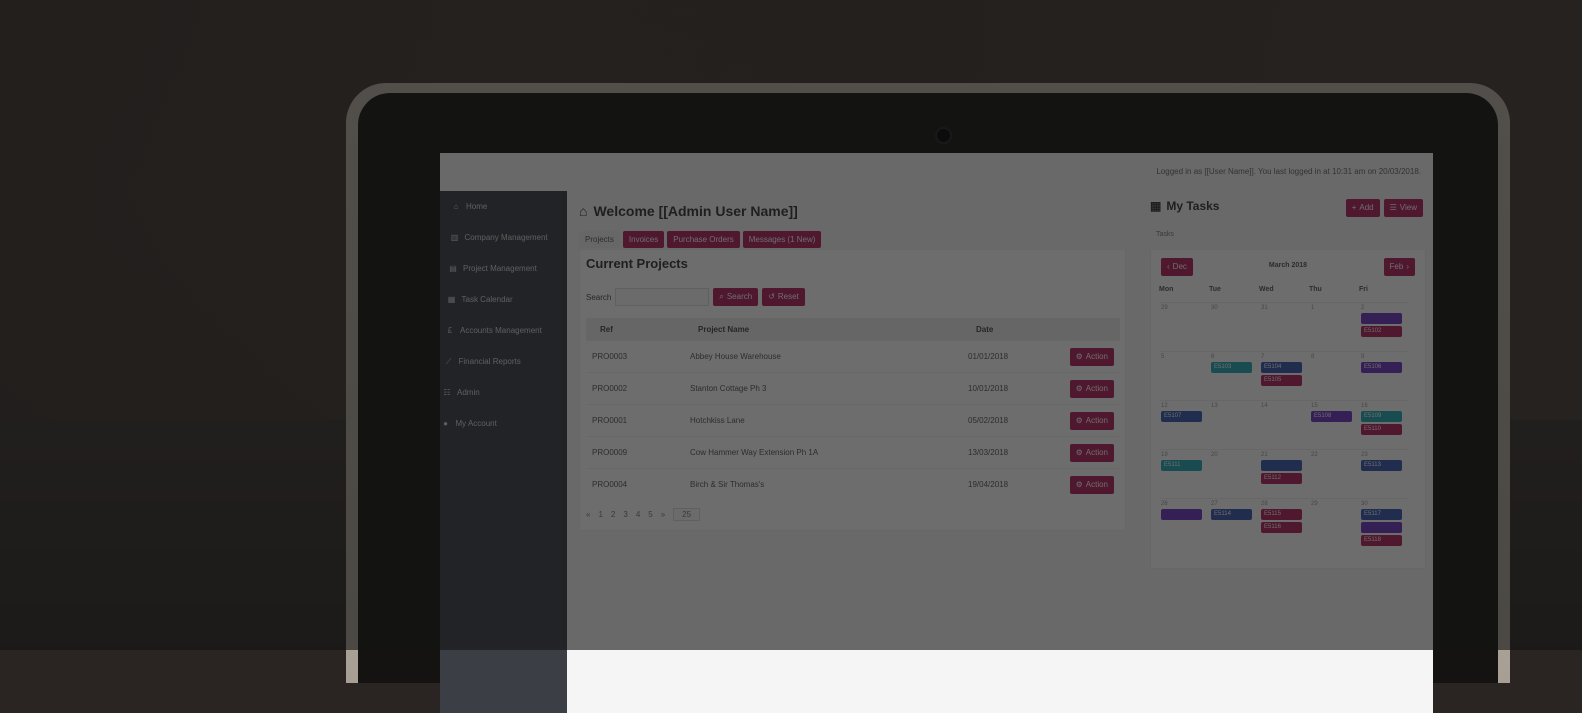  What do you see at coordinates (1314, 406) in the screenshot?
I see `day-number: 15` at bounding box center [1314, 406].